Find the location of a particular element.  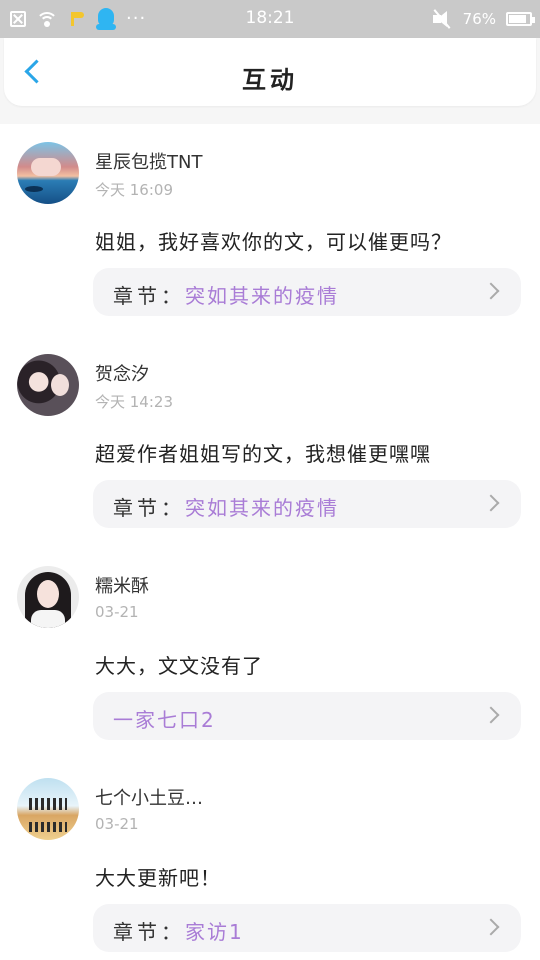

user-name: 星辰包揽TNT is located at coordinates (148, 161).